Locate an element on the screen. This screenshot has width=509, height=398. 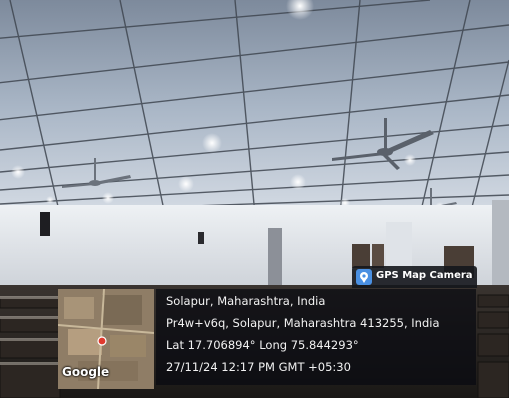
location-pin-icon is located at coordinates (364, 277).